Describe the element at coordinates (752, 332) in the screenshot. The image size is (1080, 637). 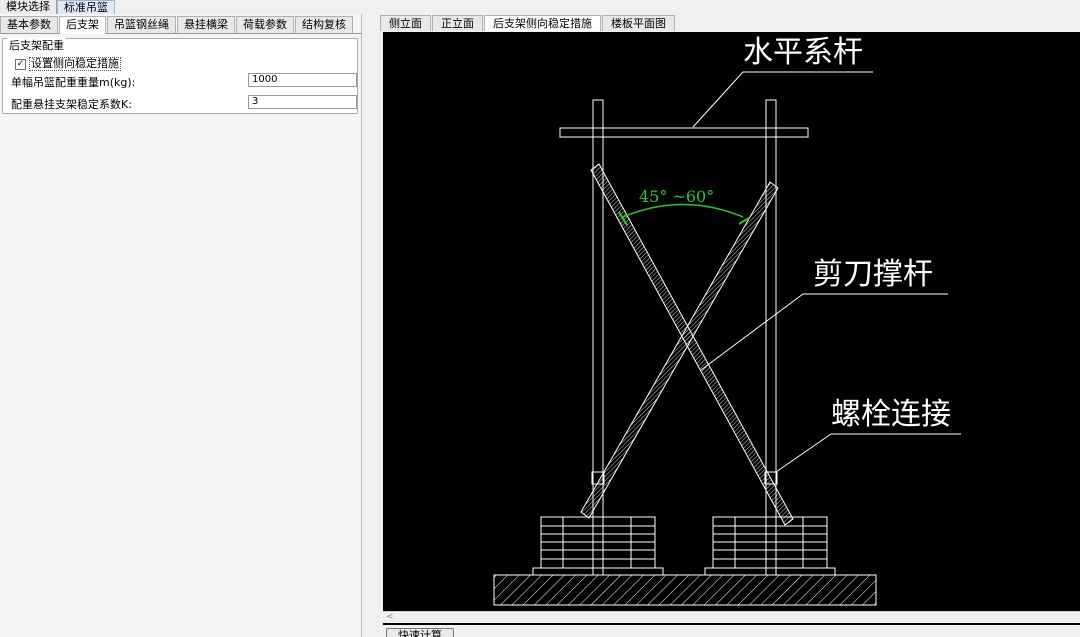
I see `leader-brace` at that location.